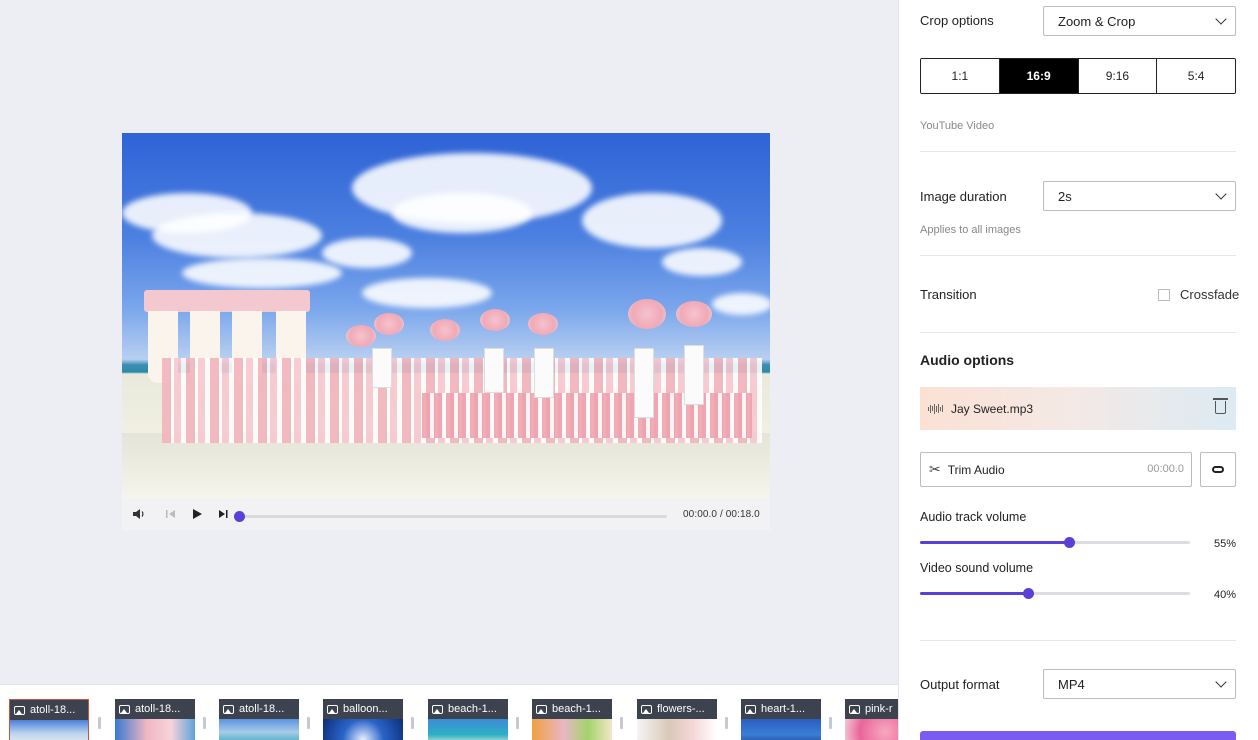 This screenshot has width=1258, height=740. What do you see at coordinates (1139, 684) in the screenshot?
I see `output-format-select: MP4` at bounding box center [1139, 684].